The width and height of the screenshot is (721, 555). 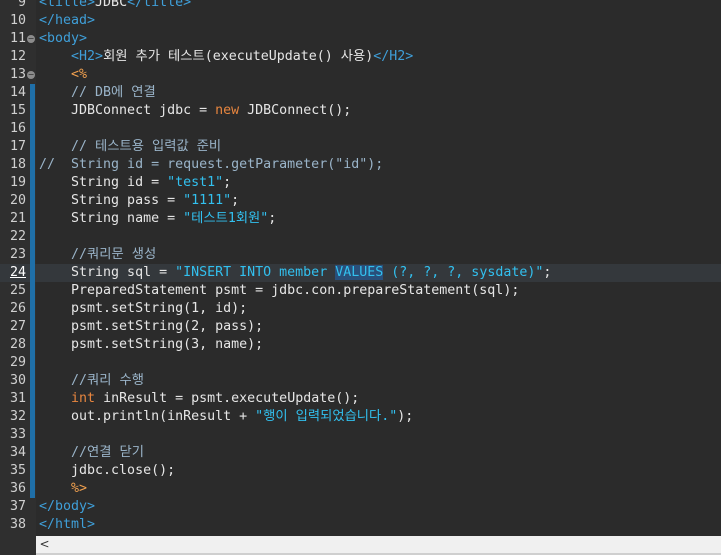 What do you see at coordinates (360, 111) in the screenshot?
I see `code-line: 15 JDBConnect jdbc = new JDBConnect();` at bounding box center [360, 111].